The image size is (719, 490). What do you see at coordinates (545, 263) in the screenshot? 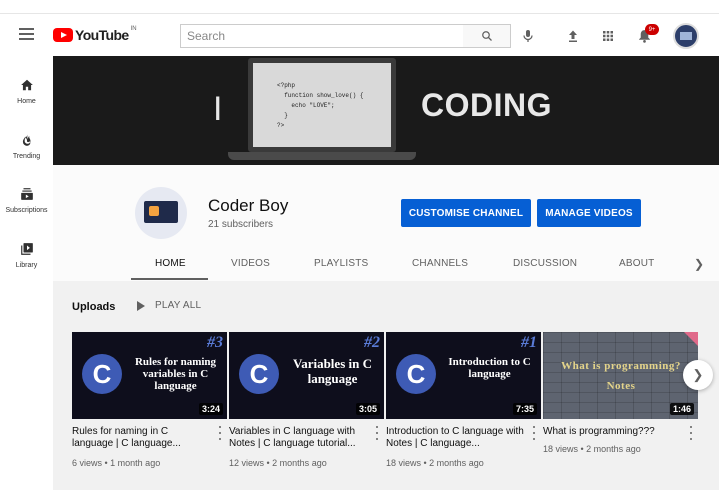
I see `tab-discussion: DISCUSSION` at bounding box center [545, 263].